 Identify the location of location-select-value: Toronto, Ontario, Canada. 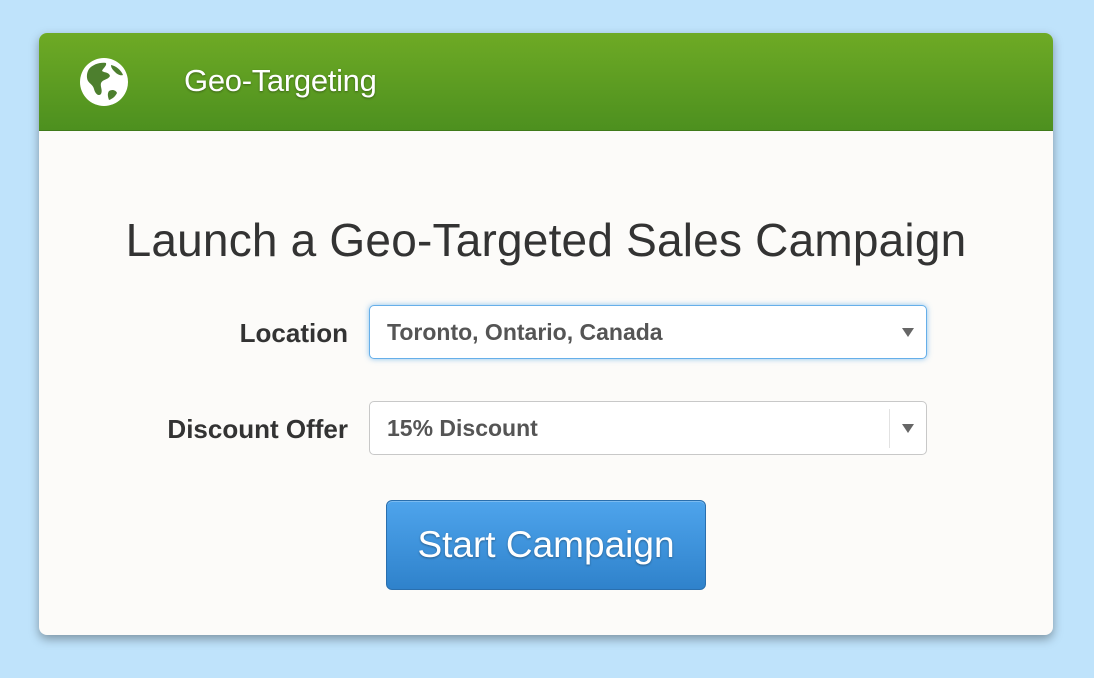
(525, 332).